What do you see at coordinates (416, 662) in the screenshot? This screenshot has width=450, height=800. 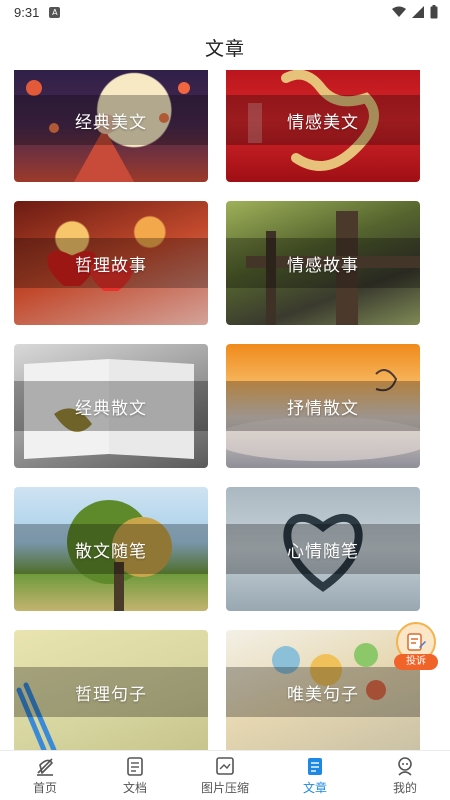 I see `complaint-label: 投诉` at bounding box center [416, 662].